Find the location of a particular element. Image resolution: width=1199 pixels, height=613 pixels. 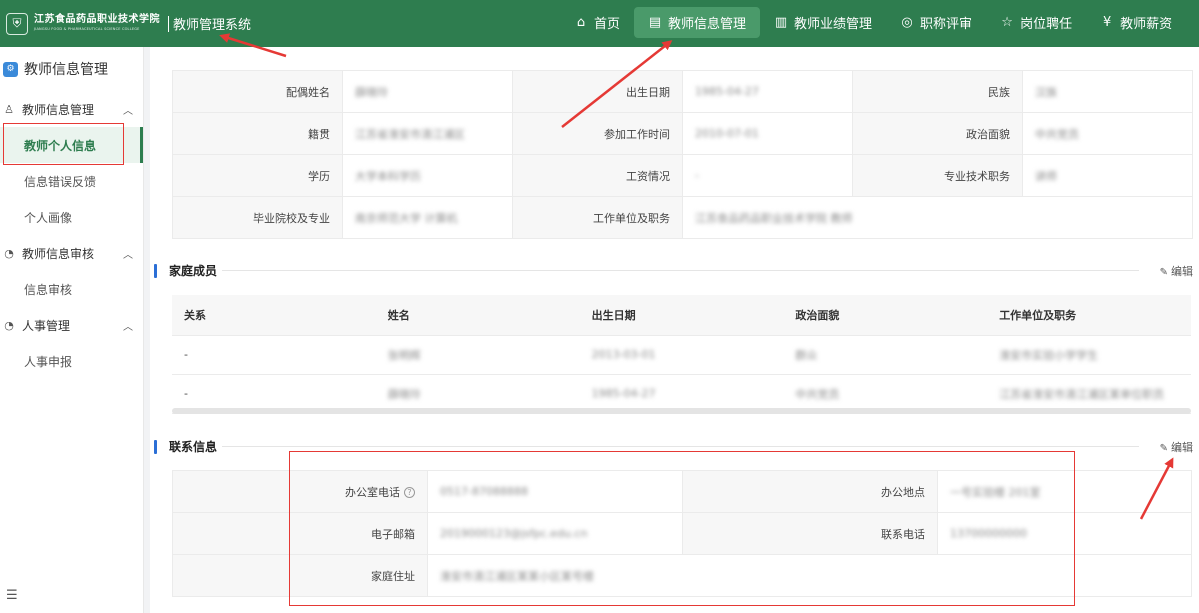

sidebar-group-teacher-info: ♙ 教师信息管理 ︿ is located at coordinates (71, 109).